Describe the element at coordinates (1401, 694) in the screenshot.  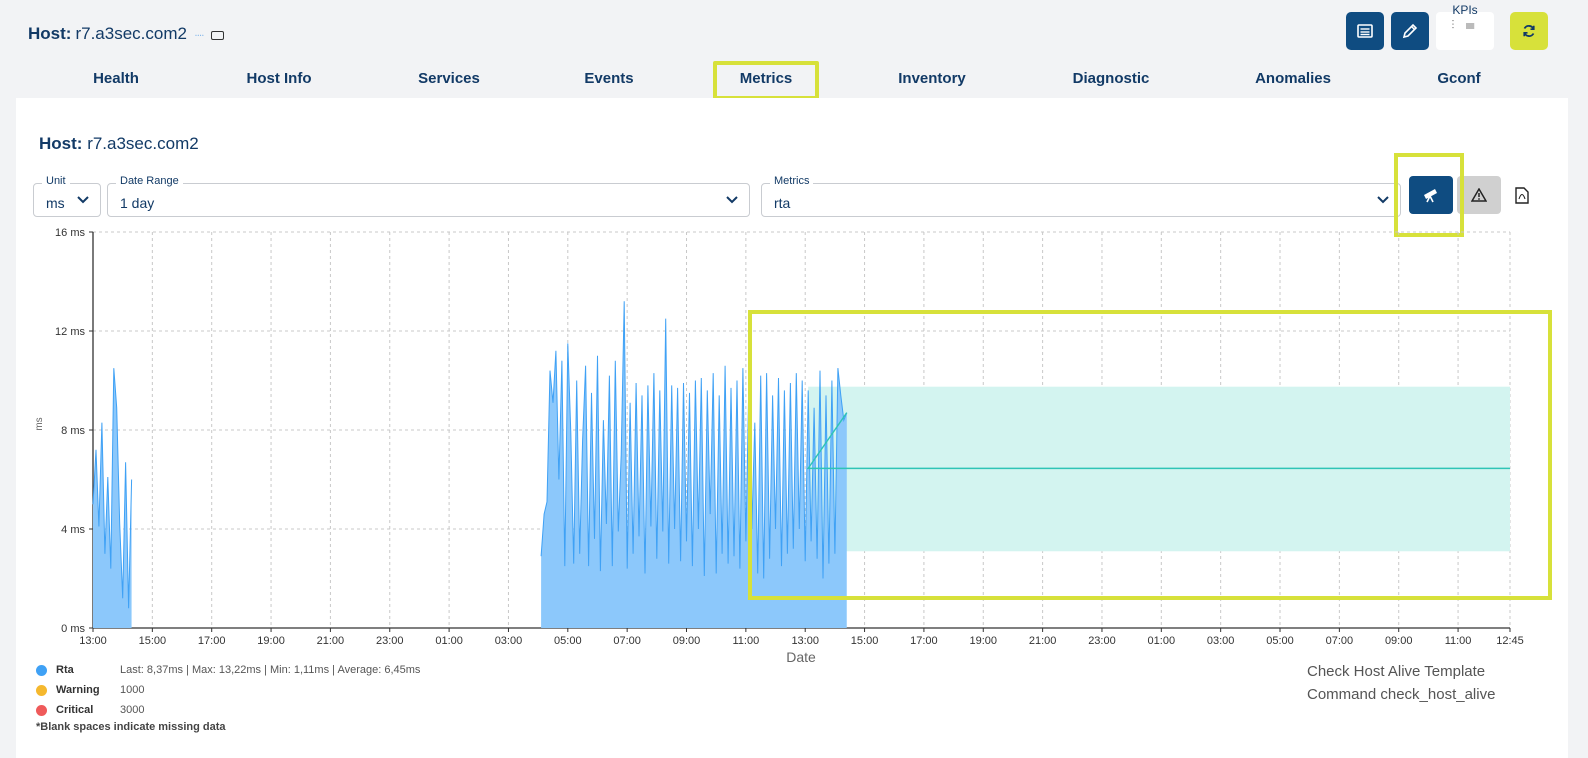
I see `command-name: Command check_host_alive` at that location.